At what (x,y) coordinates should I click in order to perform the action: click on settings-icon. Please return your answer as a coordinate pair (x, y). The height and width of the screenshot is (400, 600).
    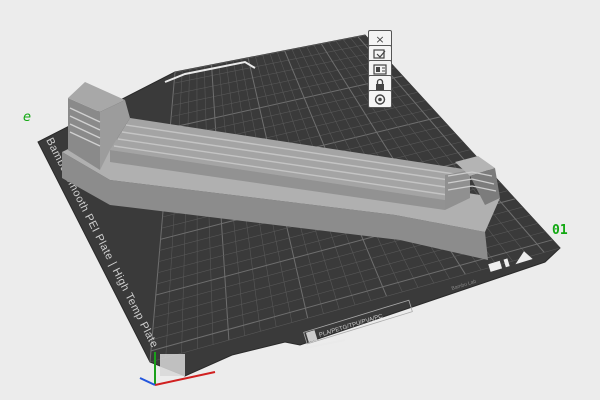
    Looking at the image, I should click on (380, 99).